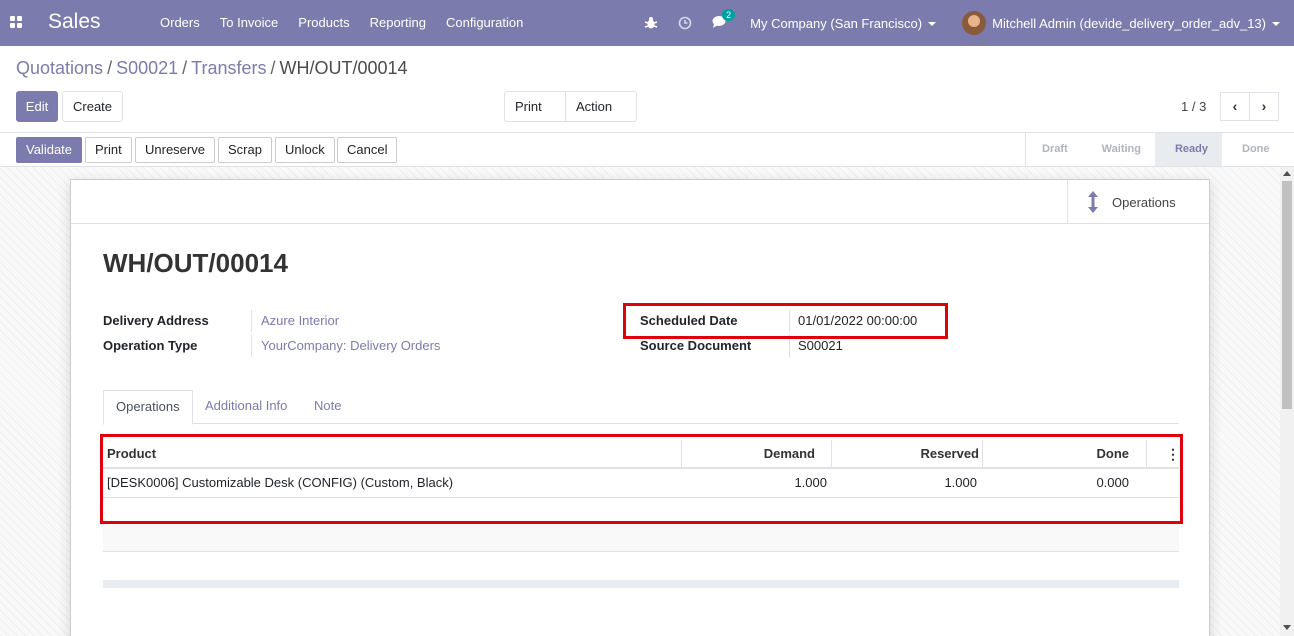 Image resolution: width=1294 pixels, height=636 pixels. I want to click on breadcrumb-current: WH/OUT/00014, so click(343, 68).